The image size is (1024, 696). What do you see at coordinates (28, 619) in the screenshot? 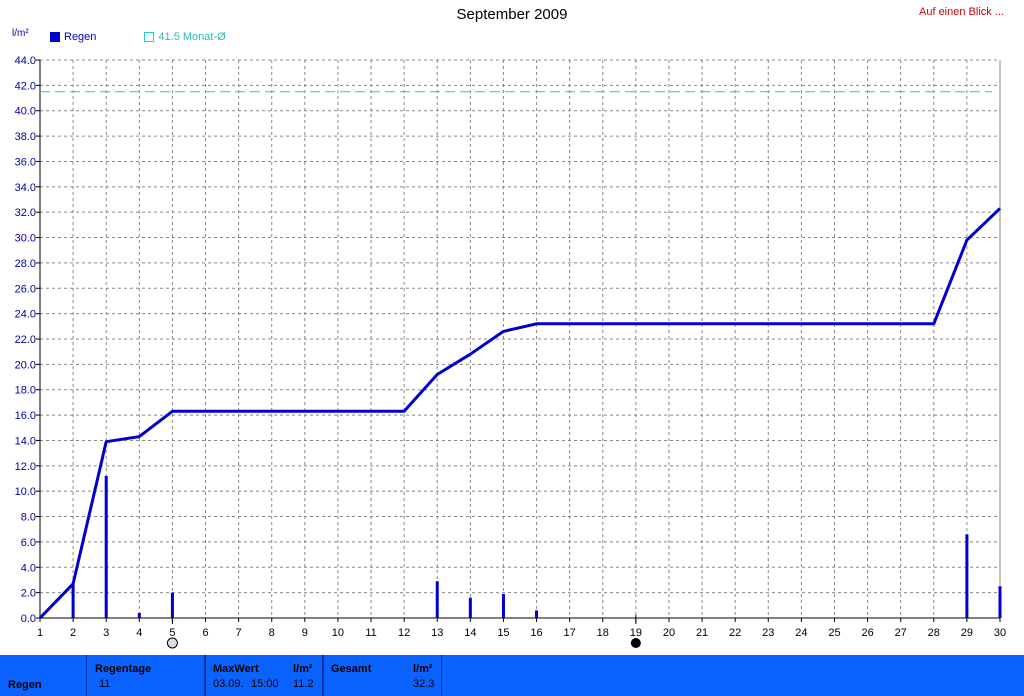
I see `y-tick-label: 0.0` at bounding box center [28, 619].